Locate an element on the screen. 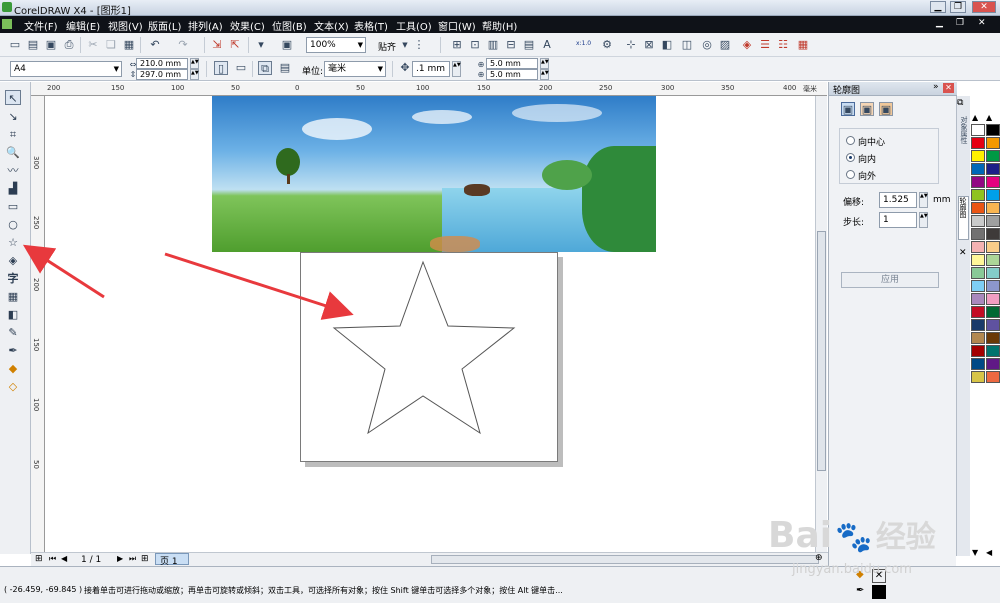 The width and height of the screenshot is (1000, 603). export-icon: ⇱ is located at coordinates (235, 45).